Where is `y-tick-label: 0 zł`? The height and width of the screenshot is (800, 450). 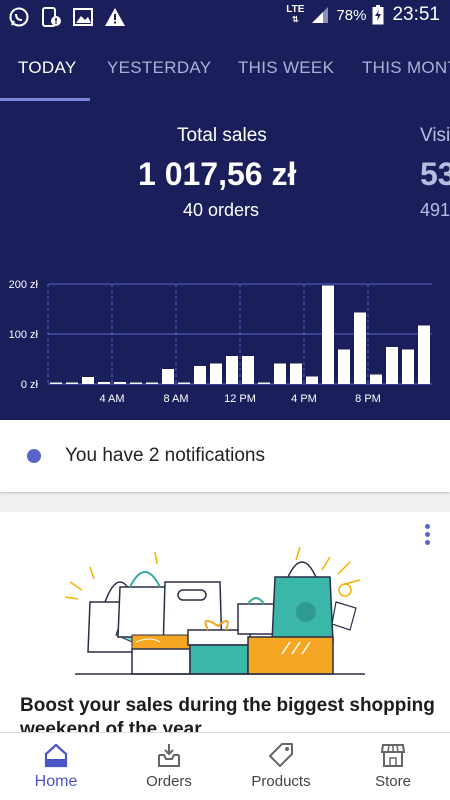
y-tick-label: 0 zł is located at coordinates (30, 385).